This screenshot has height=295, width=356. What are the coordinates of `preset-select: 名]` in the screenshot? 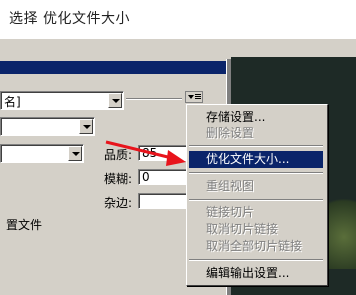 It's located at (62, 100).